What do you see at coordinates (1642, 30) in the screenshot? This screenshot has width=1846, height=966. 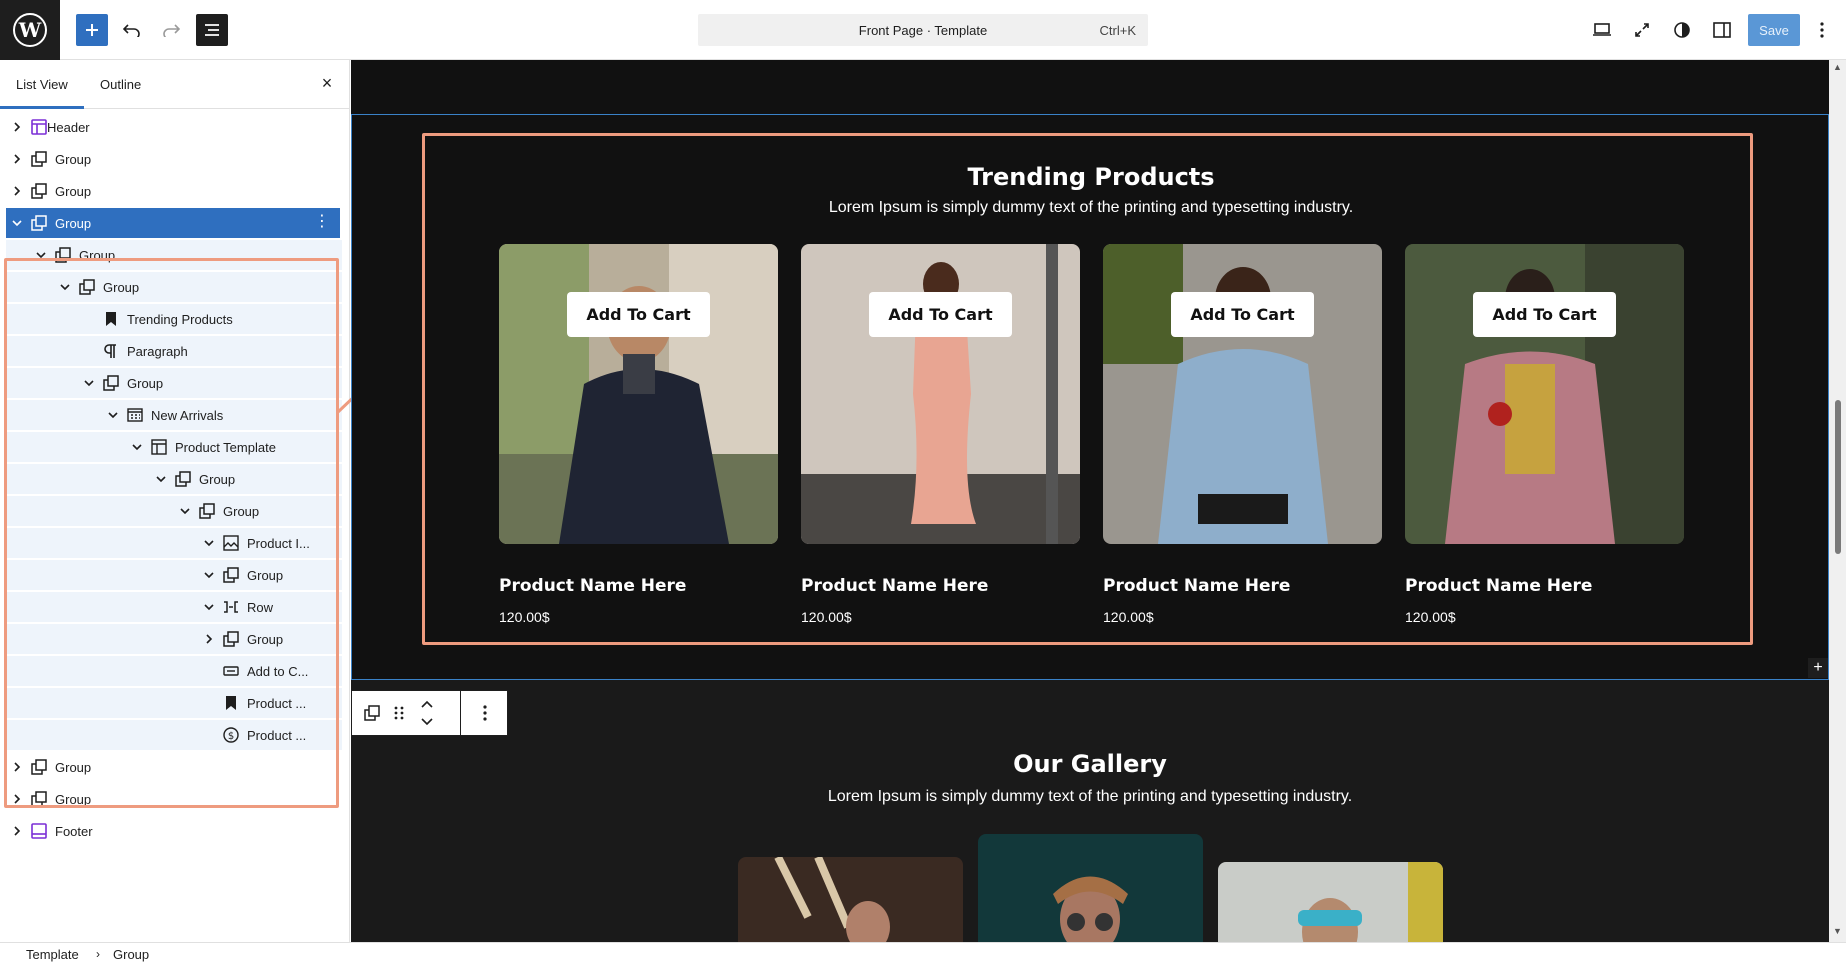 I see `fullscreen-icon` at bounding box center [1642, 30].